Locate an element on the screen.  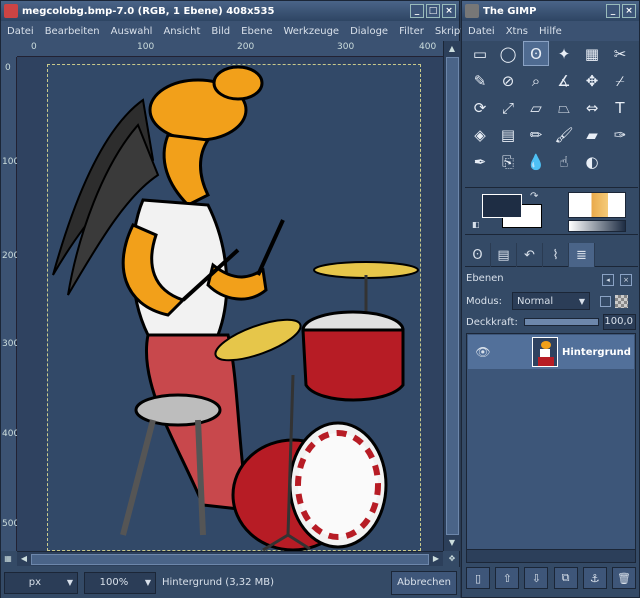
menu-hilfe: Hilfe is located at coordinates (550, 31).